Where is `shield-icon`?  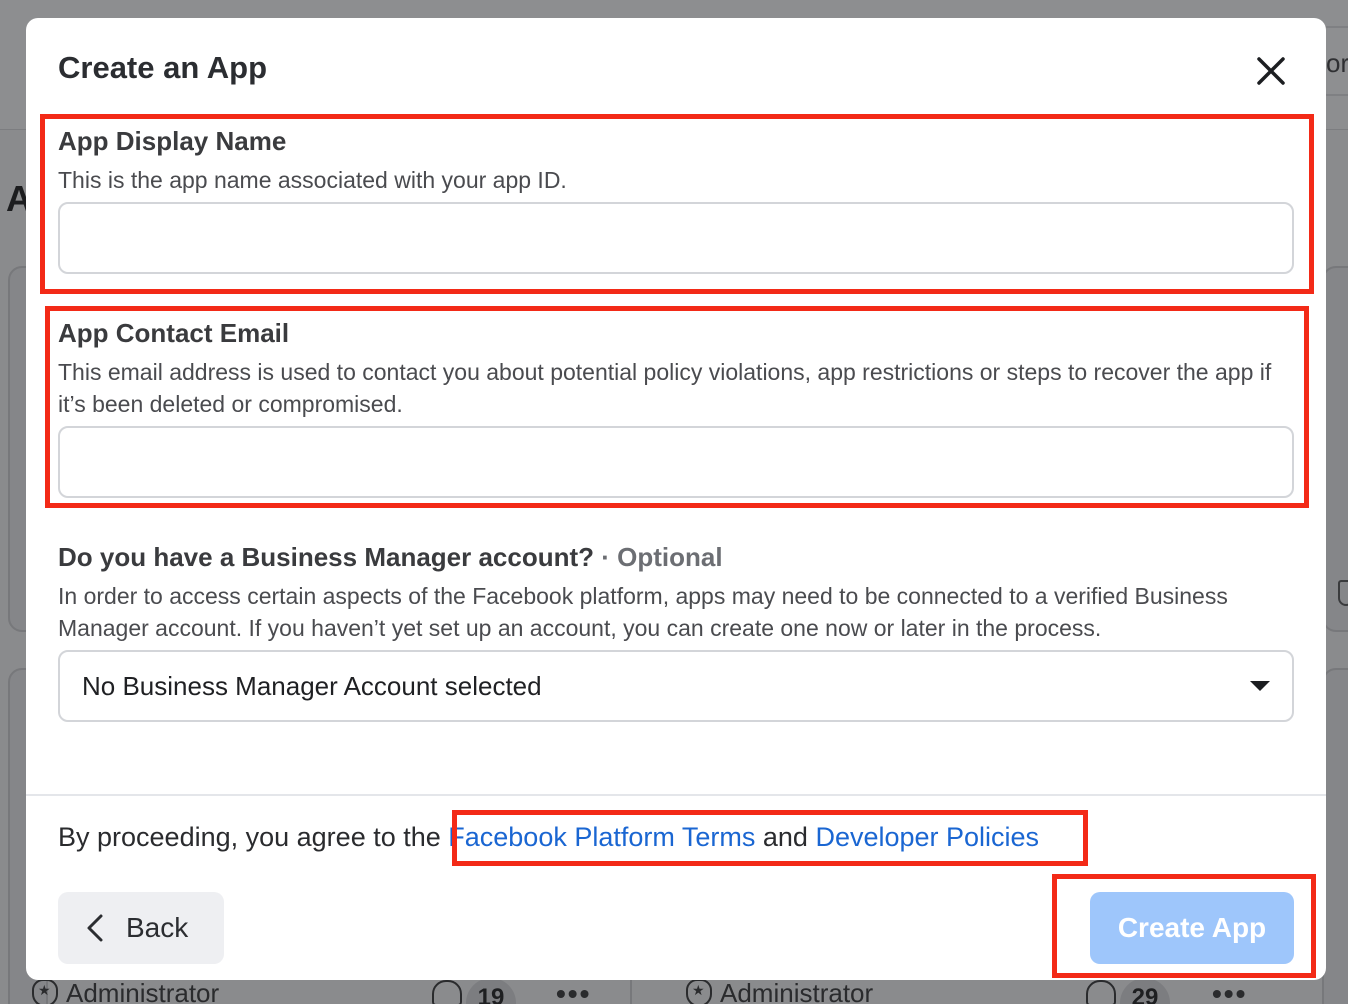 shield-icon is located at coordinates (1343, 593).